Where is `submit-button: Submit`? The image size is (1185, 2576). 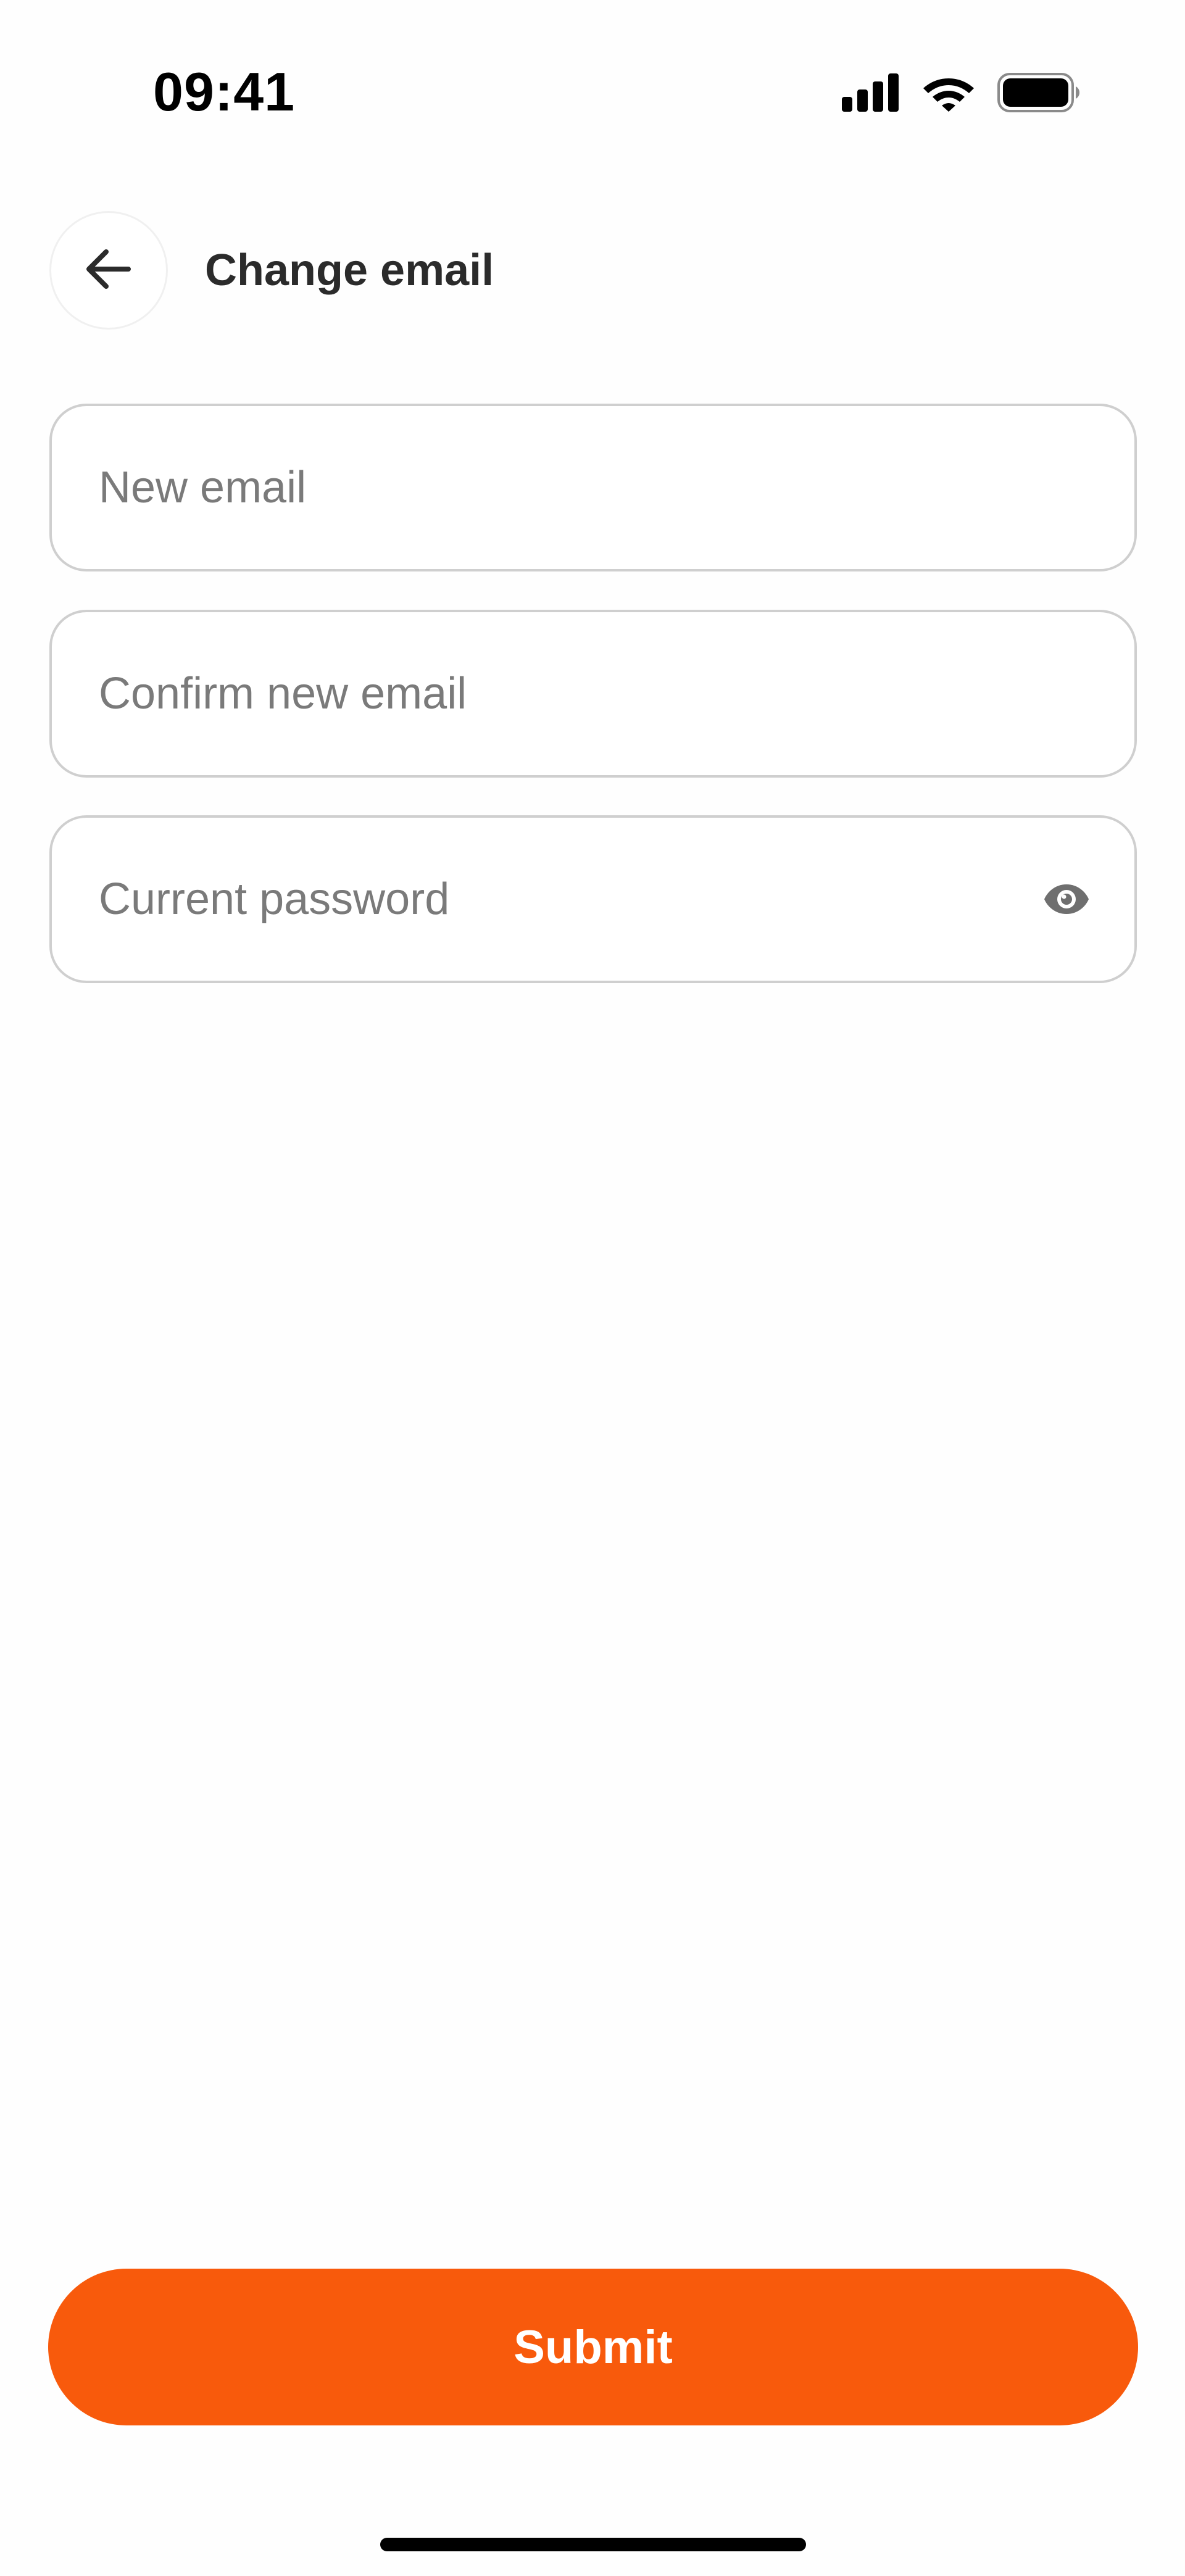 submit-button: Submit is located at coordinates (593, 2347).